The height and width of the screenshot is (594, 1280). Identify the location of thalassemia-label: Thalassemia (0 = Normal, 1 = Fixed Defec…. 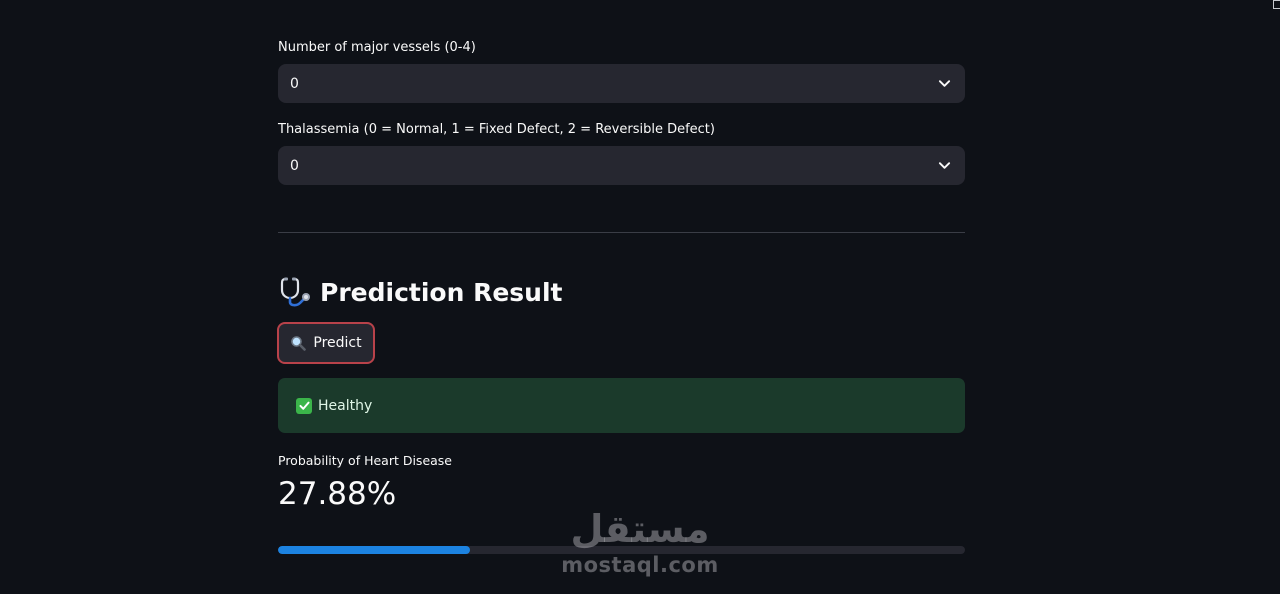
(496, 129).